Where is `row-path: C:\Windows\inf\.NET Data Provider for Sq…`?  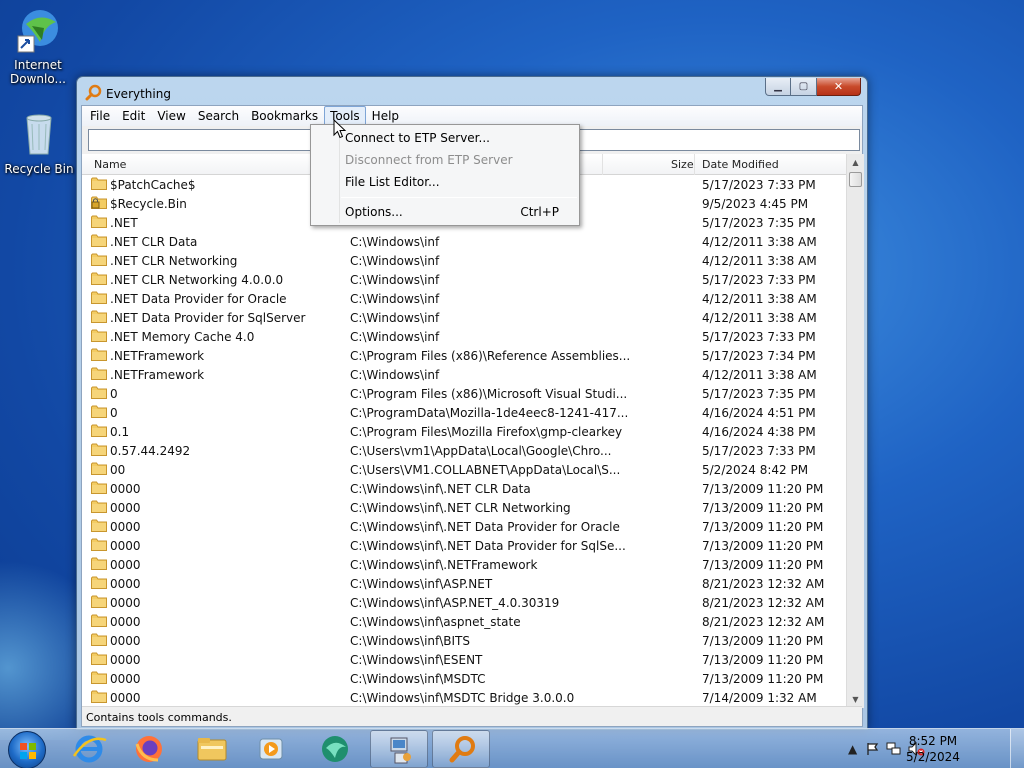 row-path: C:\Windows\inf\.NET Data Provider for Sq… is located at coordinates (488, 546).